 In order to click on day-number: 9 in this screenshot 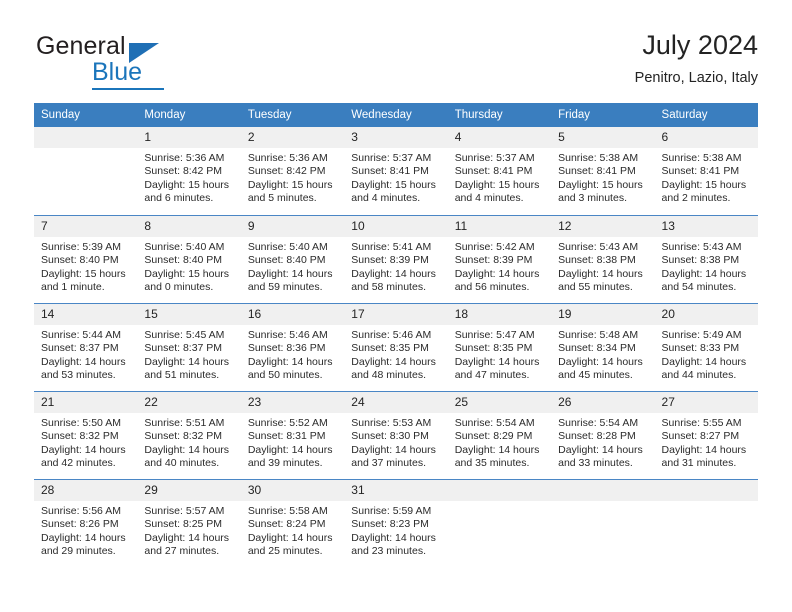, I will do `click(292, 226)`.